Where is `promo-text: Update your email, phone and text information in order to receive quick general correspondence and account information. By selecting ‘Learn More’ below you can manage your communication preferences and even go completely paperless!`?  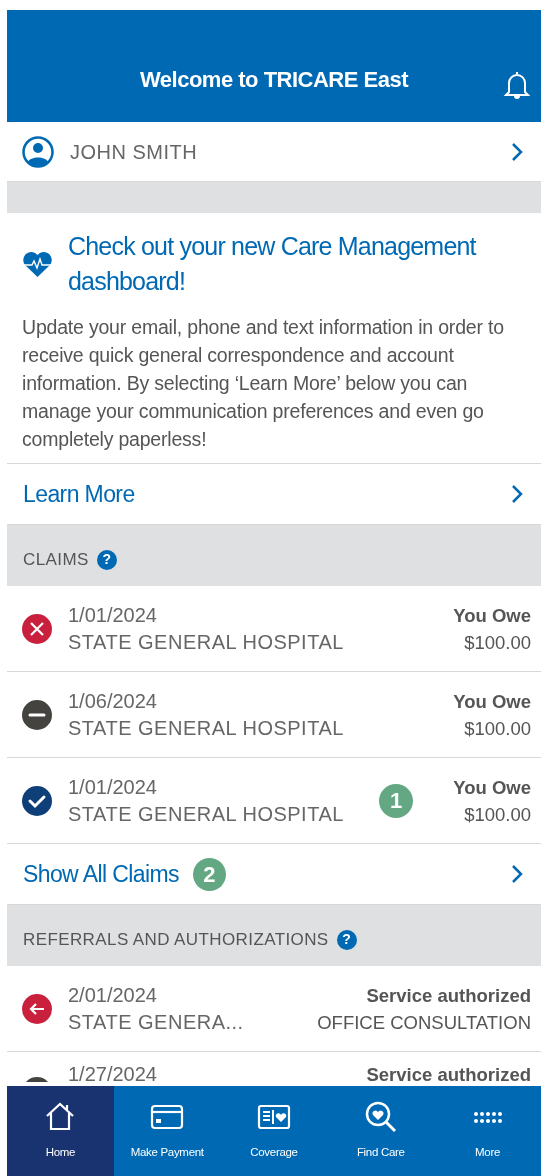
promo-text: Update your email, phone and text information in order to receive quick general correspondence and account information. By selecting ‘Learn More’ below you can manage your communication preferences and even go completely paperless! is located at coordinates (263, 383).